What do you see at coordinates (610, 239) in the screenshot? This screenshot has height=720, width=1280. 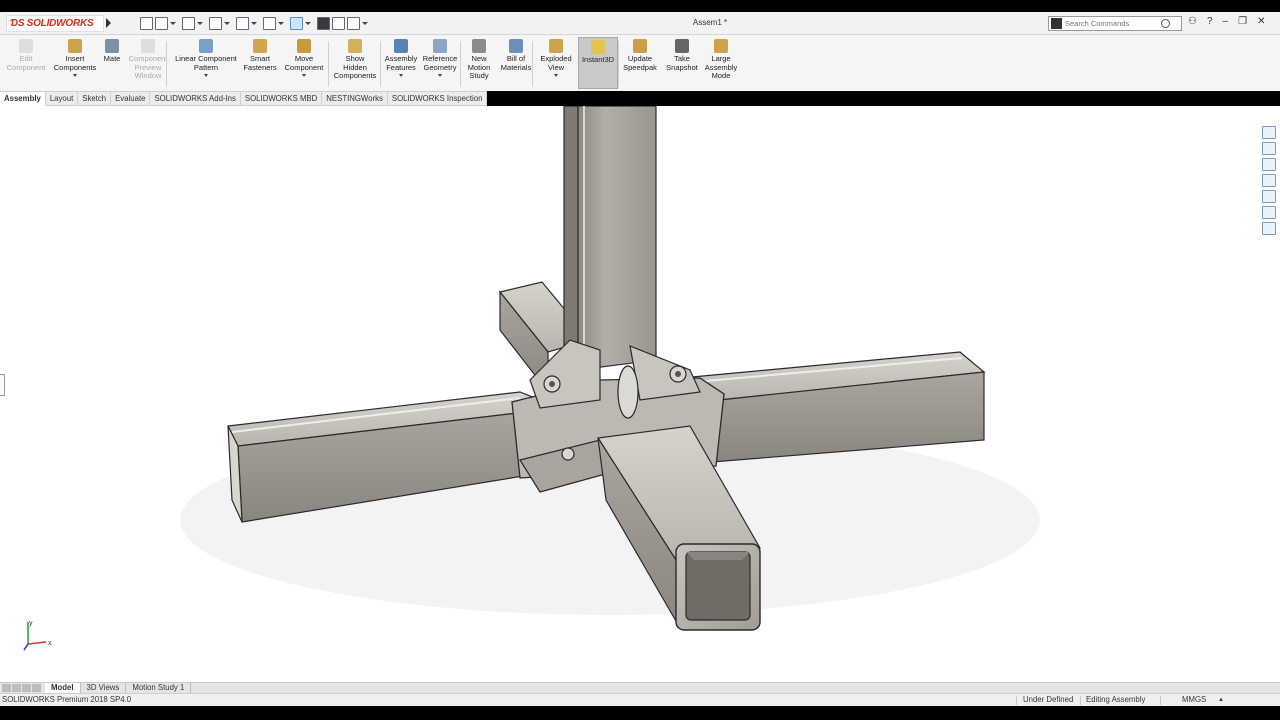 I see `vertical-post` at bounding box center [610, 239].